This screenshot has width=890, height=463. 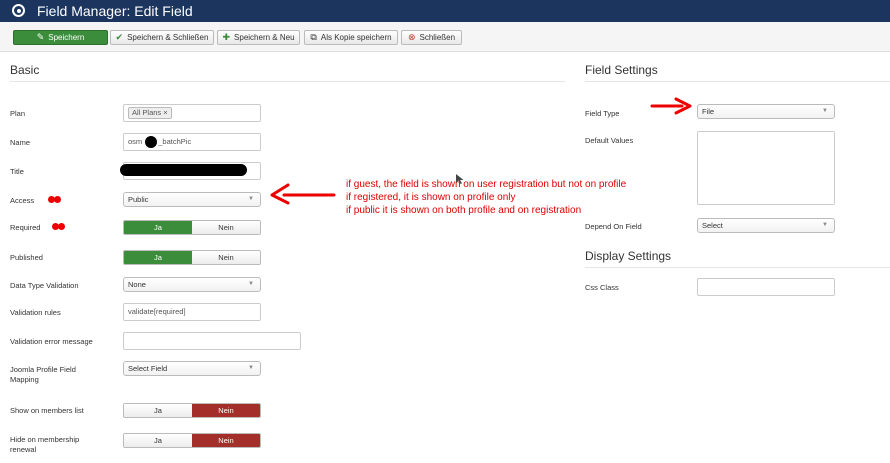 What do you see at coordinates (158, 410) in the screenshot?
I see `show-members-yes-button: Ja` at bounding box center [158, 410].